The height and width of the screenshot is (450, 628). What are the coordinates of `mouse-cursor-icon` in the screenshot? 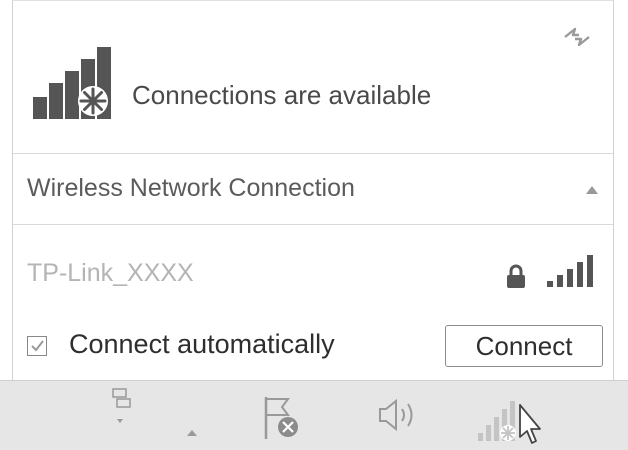 It's located at (530, 424).